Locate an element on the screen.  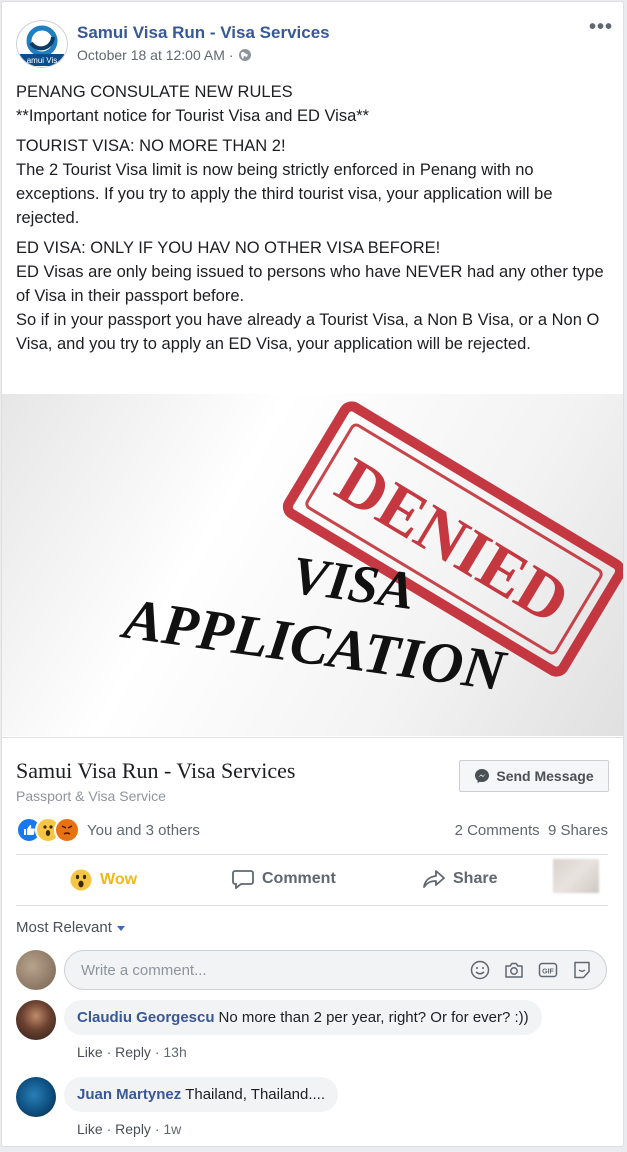
sticker-icon is located at coordinates (582, 970).